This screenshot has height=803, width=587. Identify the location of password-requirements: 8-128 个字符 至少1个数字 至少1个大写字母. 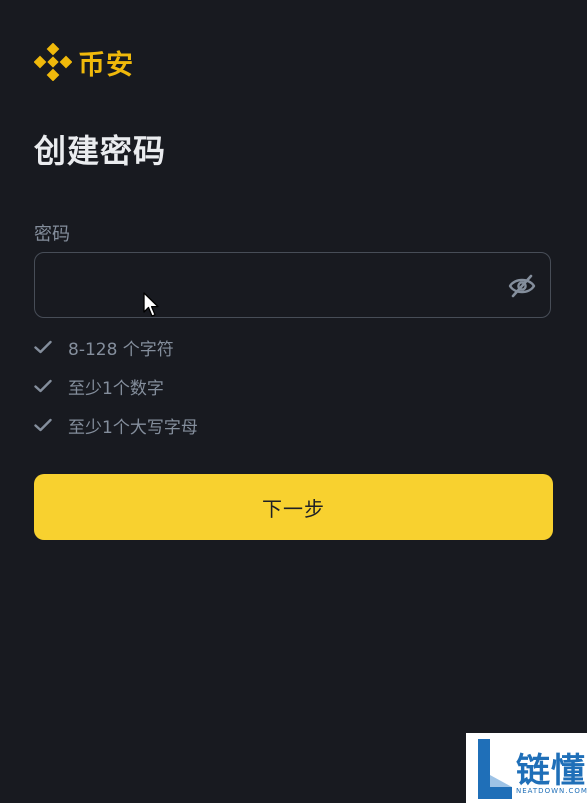
(116, 392).